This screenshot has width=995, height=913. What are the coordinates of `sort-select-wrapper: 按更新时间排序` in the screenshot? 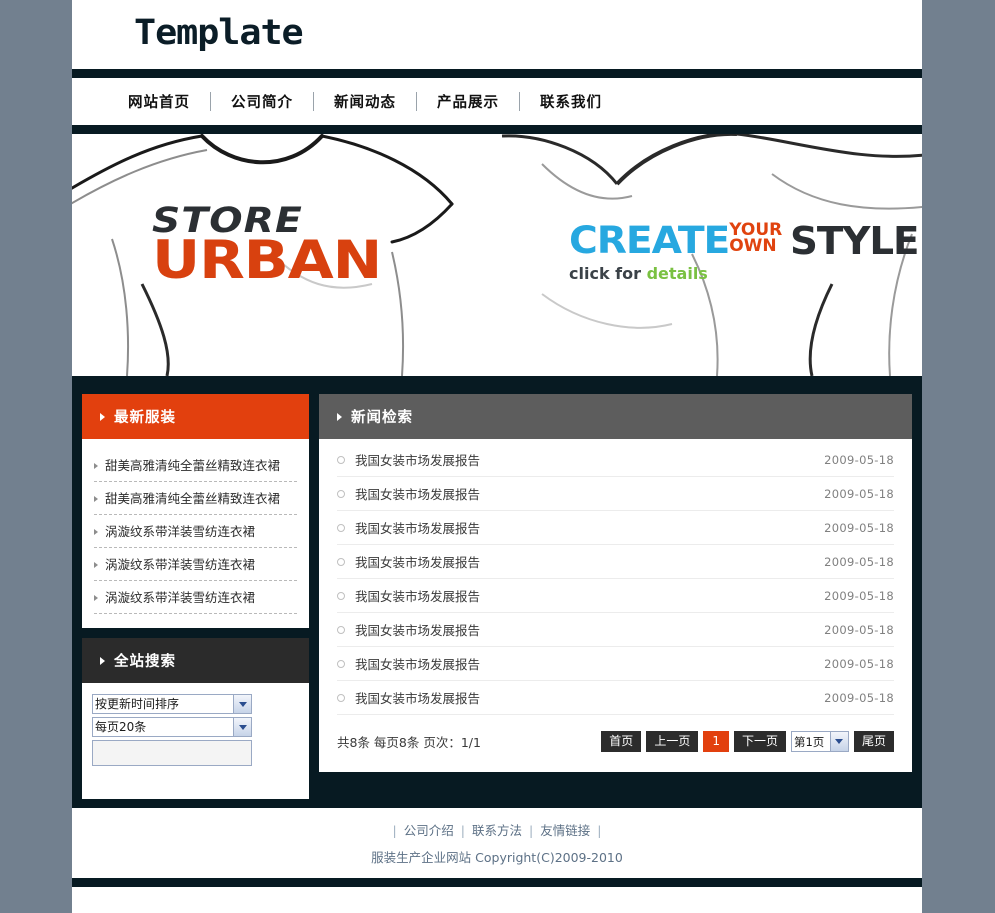 It's located at (172, 704).